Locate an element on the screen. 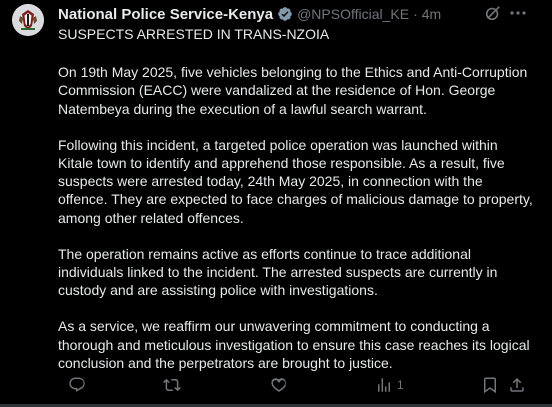 This screenshot has height=407, width=552. grok-icon is located at coordinates (493, 13).